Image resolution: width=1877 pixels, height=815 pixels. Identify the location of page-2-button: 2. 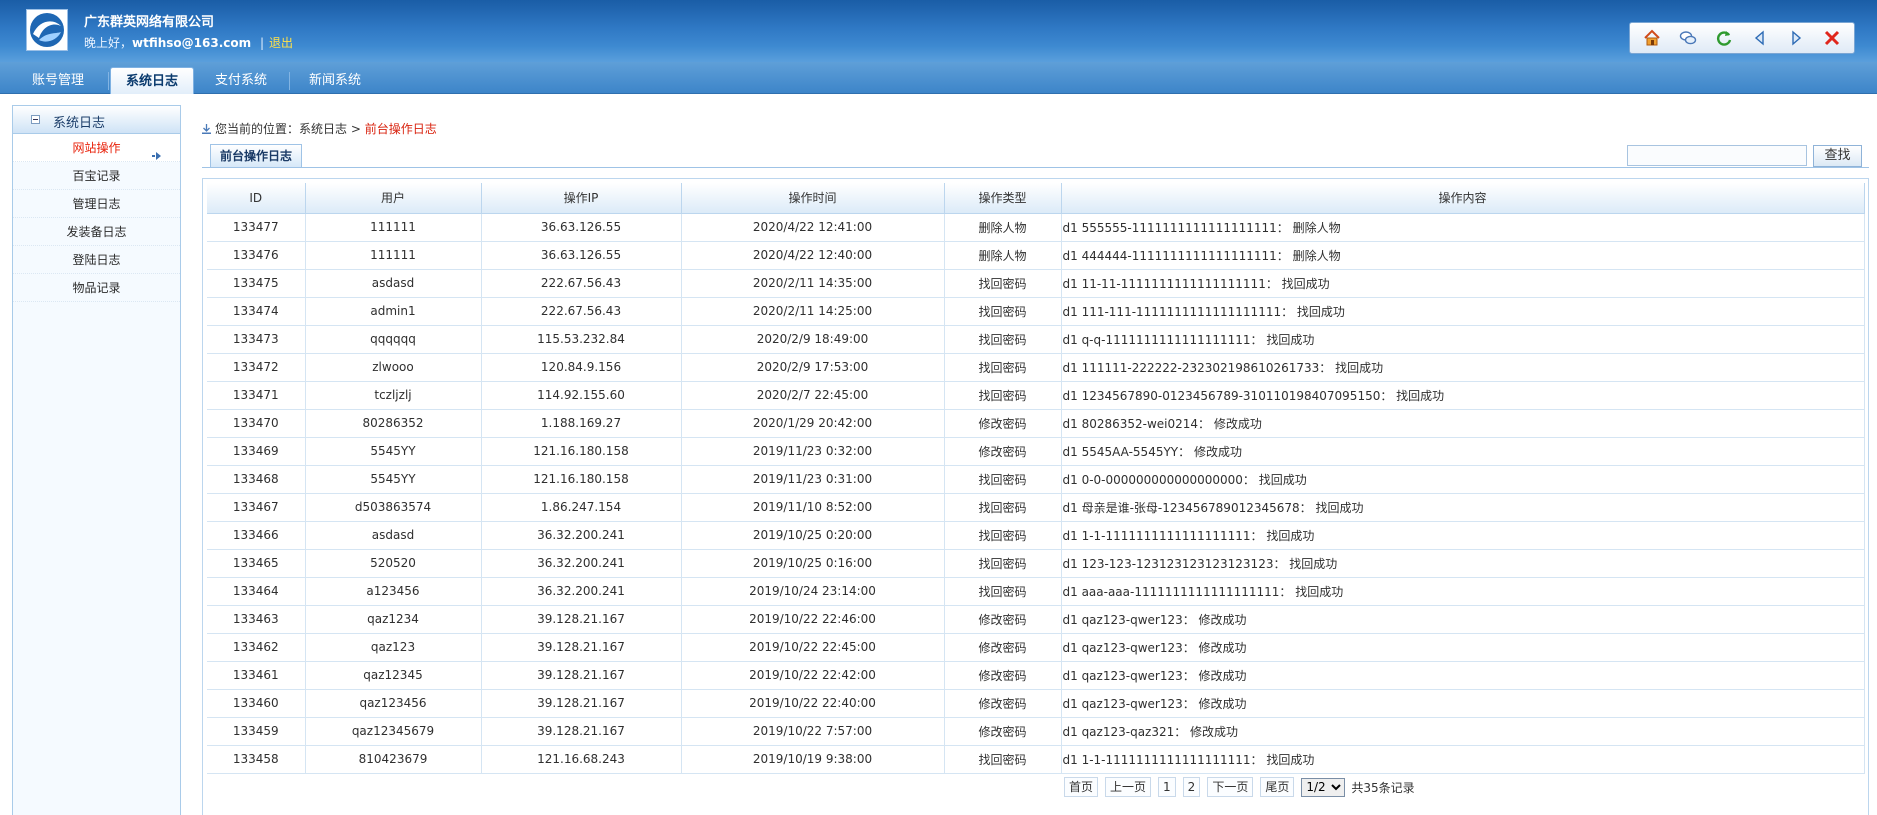
(1191, 787).